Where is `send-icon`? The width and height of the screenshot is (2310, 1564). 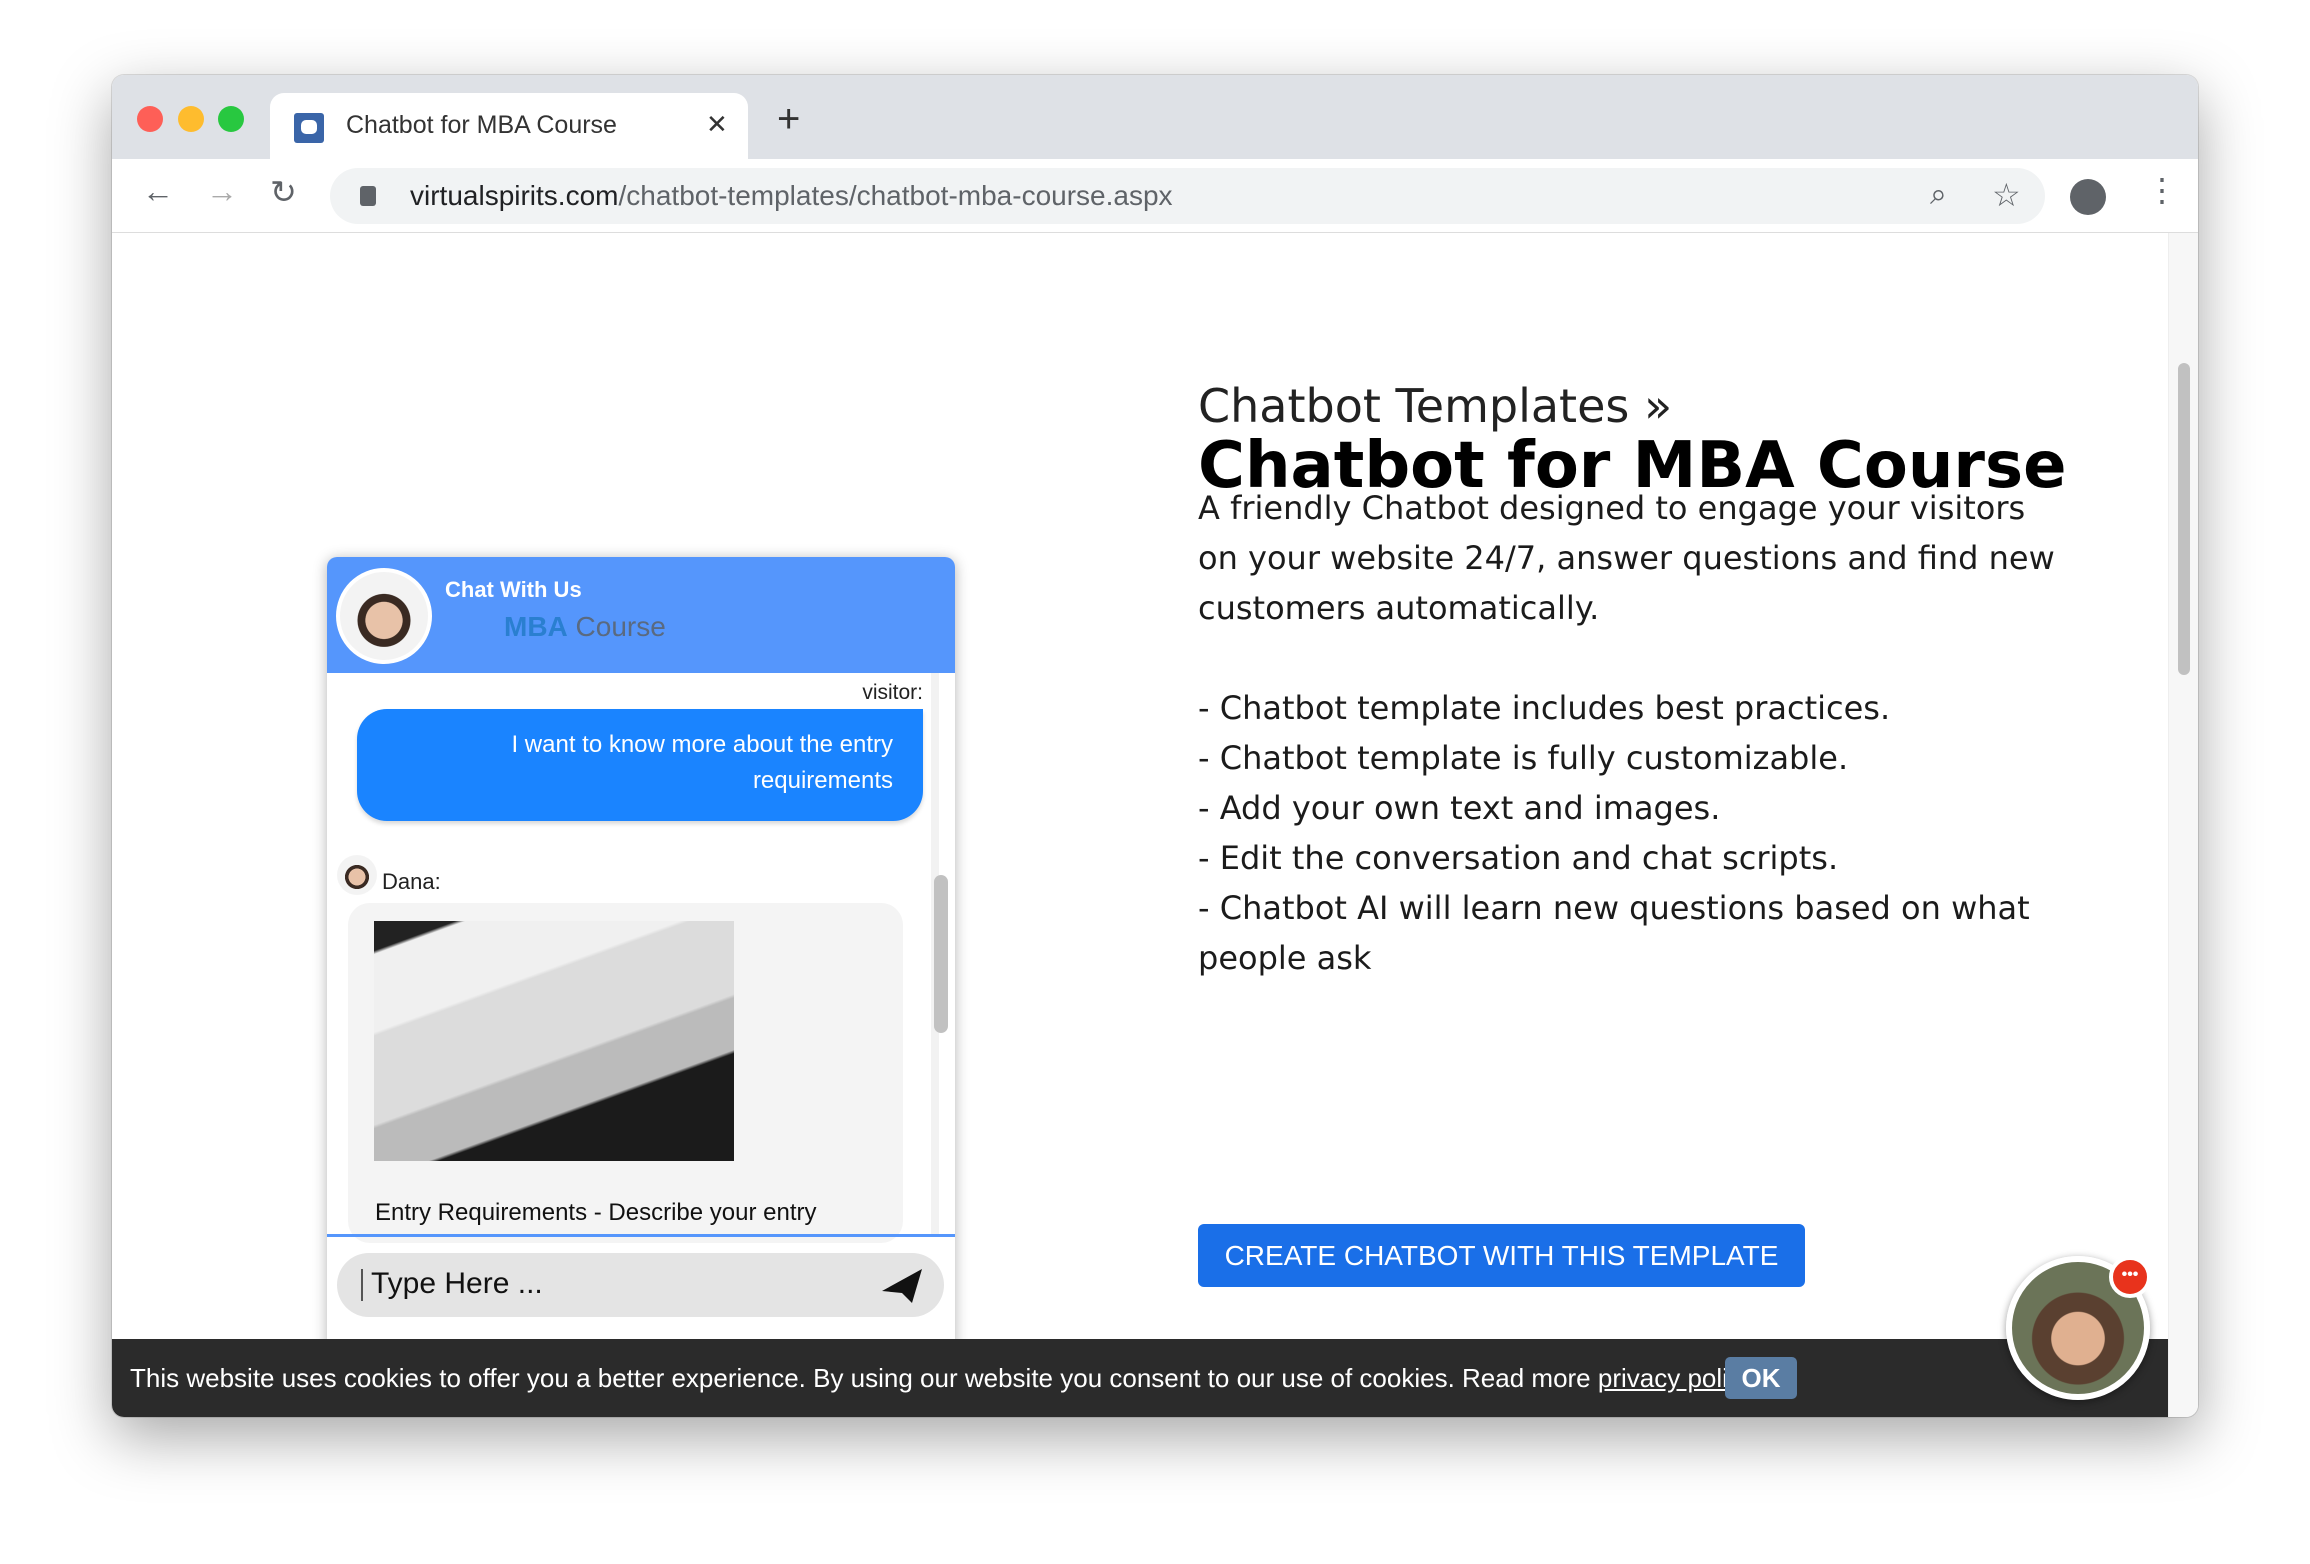
send-icon is located at coordinates (902, 1286).